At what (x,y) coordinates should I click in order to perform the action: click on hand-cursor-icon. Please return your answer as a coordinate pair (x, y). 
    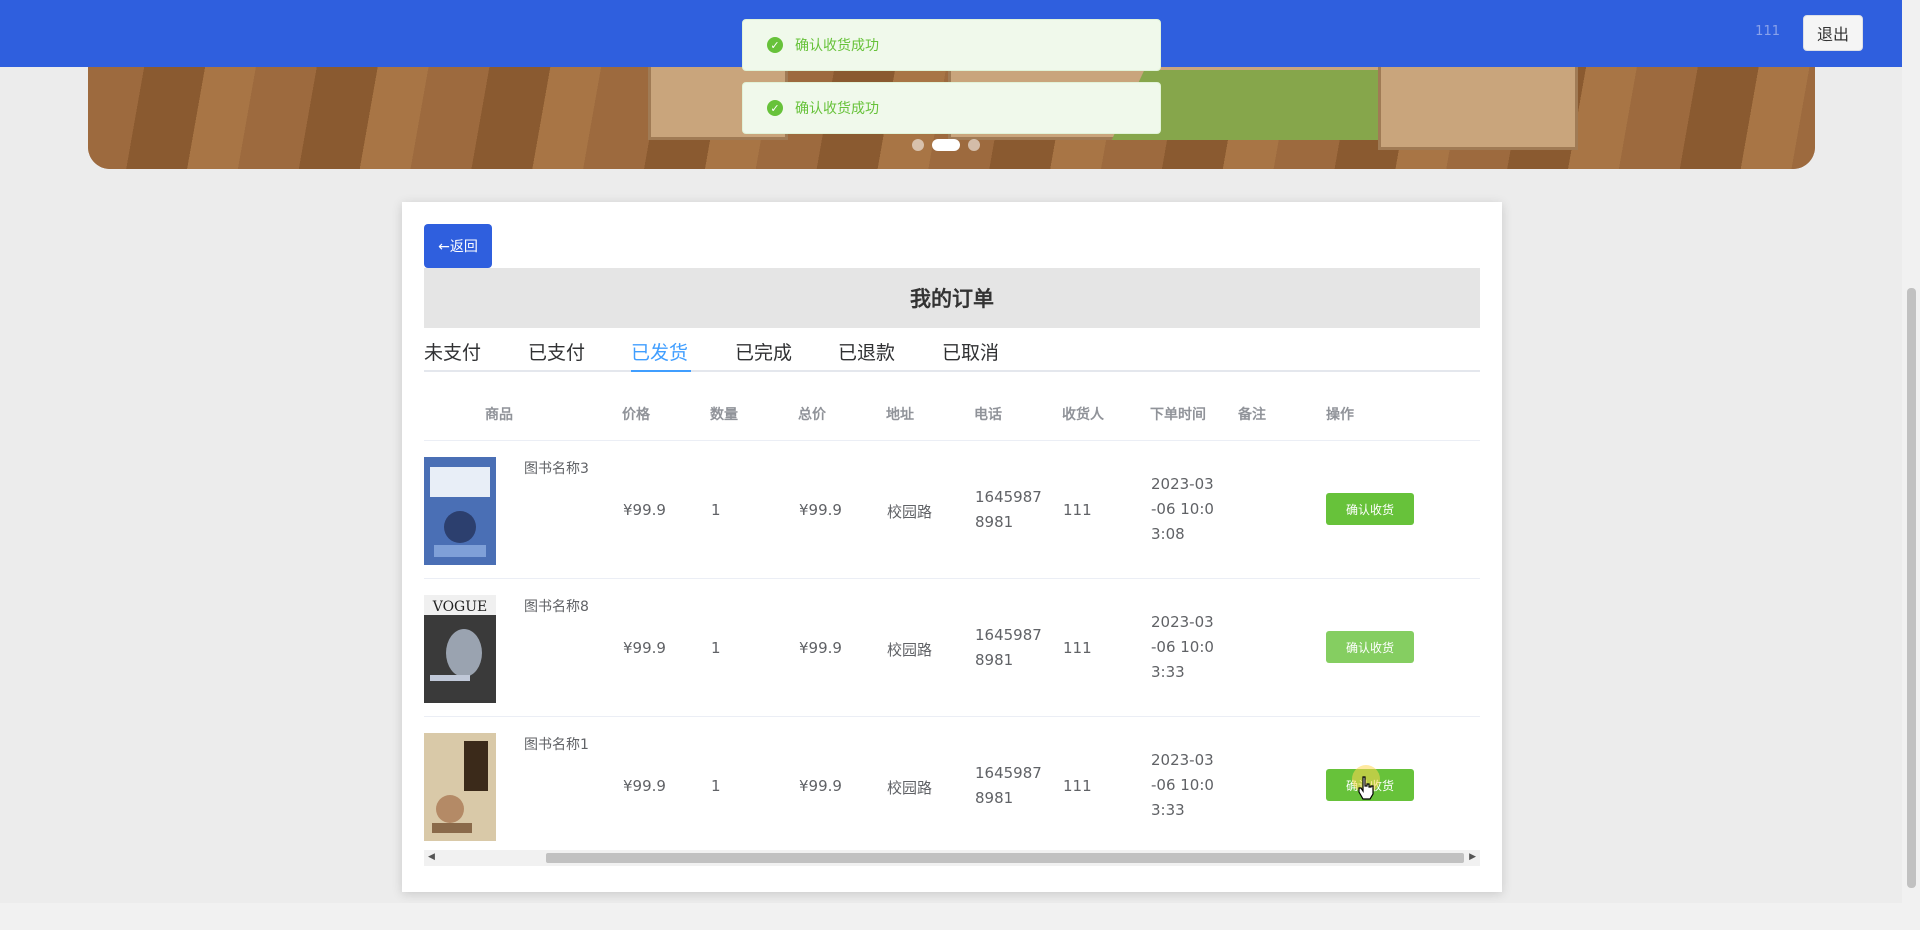
    Looking at the image, I should click on (1366, 788).